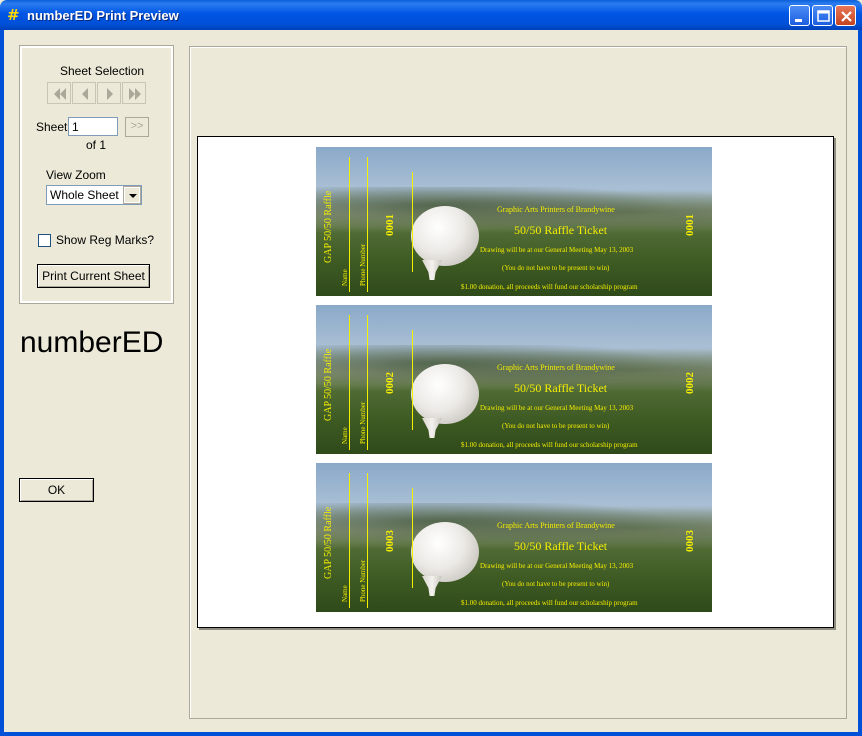 The width and height of the screenshot is (862, 736). I want to click on last-sheet-icon, so click(135, 94).